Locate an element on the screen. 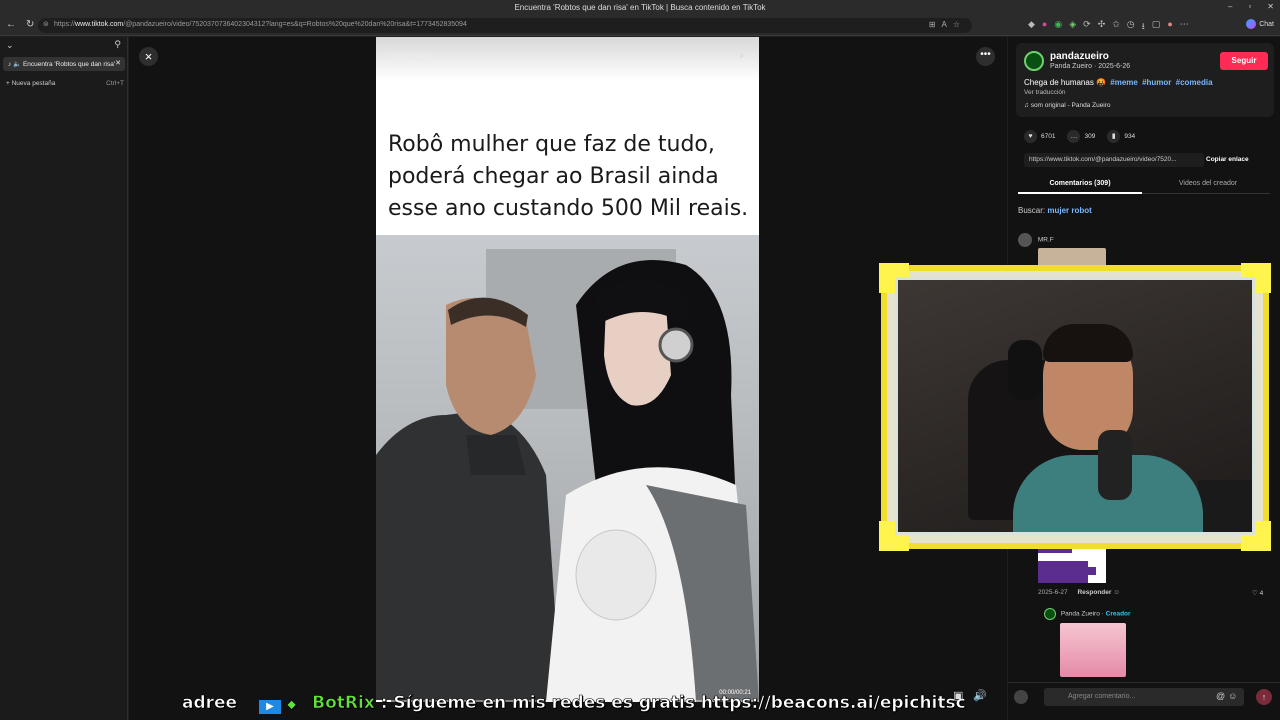 This screenshot has width=1280, height=720. favorites-icon: ✩ is located at coordinates (1116, 27).